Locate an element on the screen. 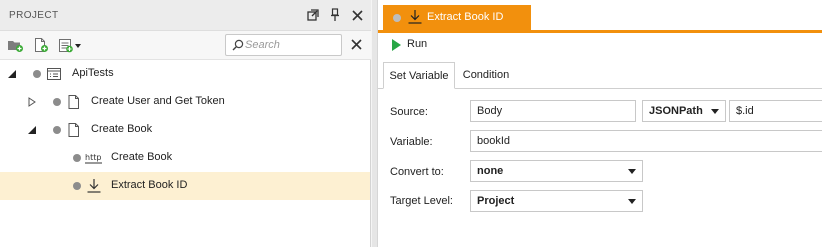  tab-set-variable: Set Variable is located at coordinates (419, 75).